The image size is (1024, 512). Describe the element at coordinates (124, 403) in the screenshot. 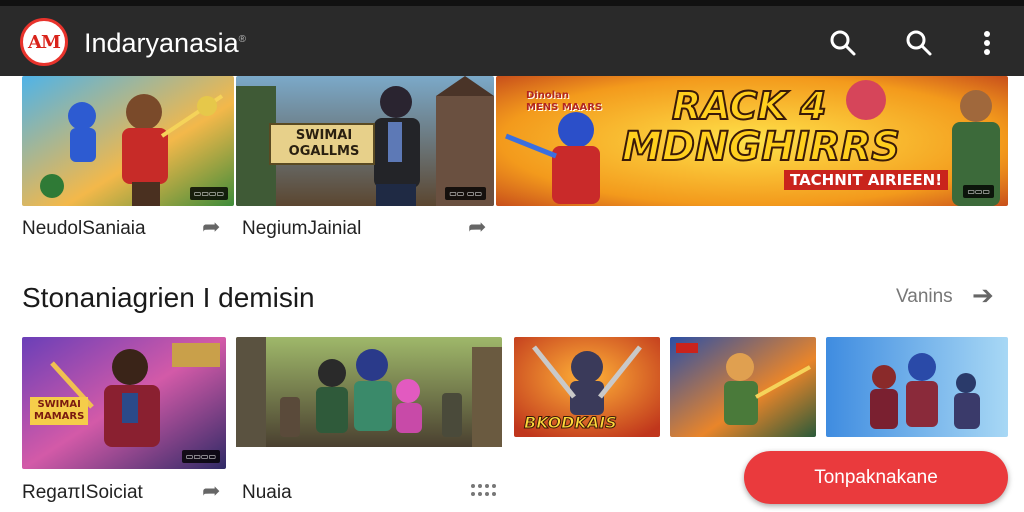

I see `video-thumbnail: SWIMAI MAMARS ▭▭▭▭` at that location.